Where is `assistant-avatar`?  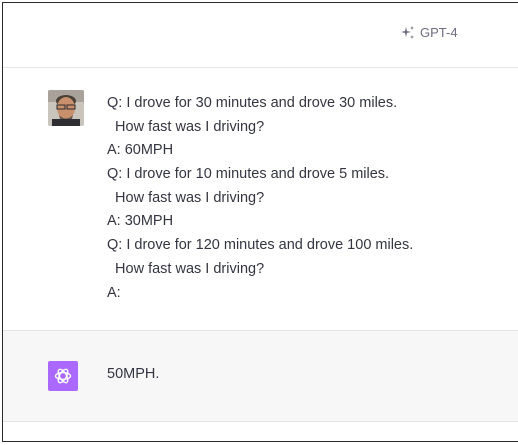 assistant-avatar is located at coordinates (63, 376).